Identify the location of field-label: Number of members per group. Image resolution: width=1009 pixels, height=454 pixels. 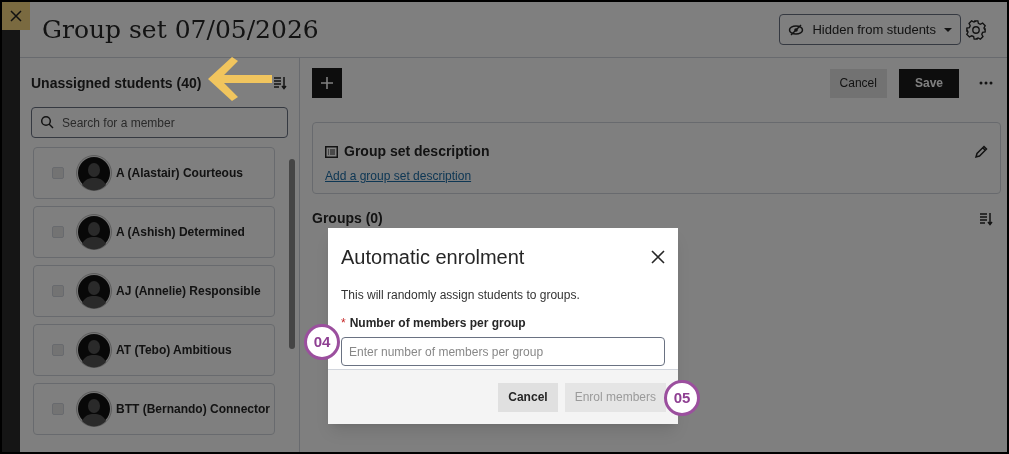
(437, 323).